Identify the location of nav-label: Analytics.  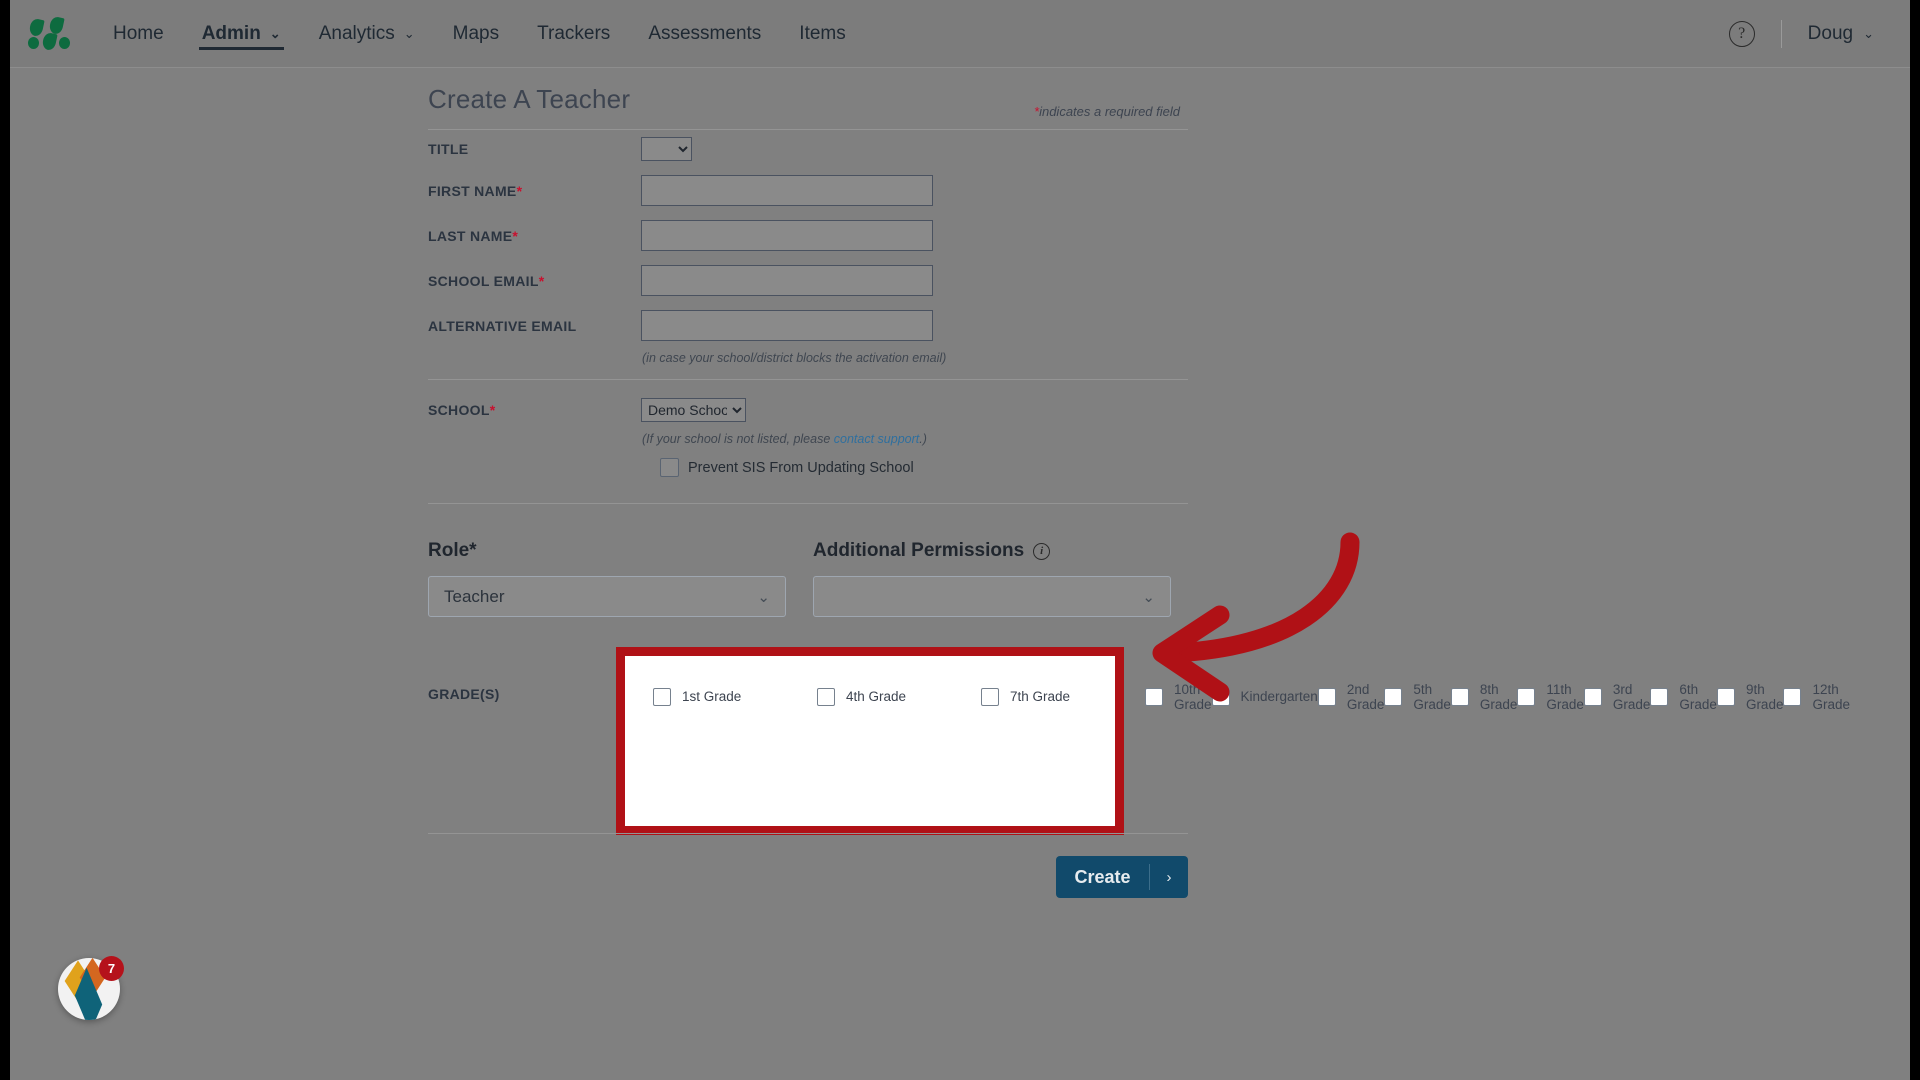
(356, 33).